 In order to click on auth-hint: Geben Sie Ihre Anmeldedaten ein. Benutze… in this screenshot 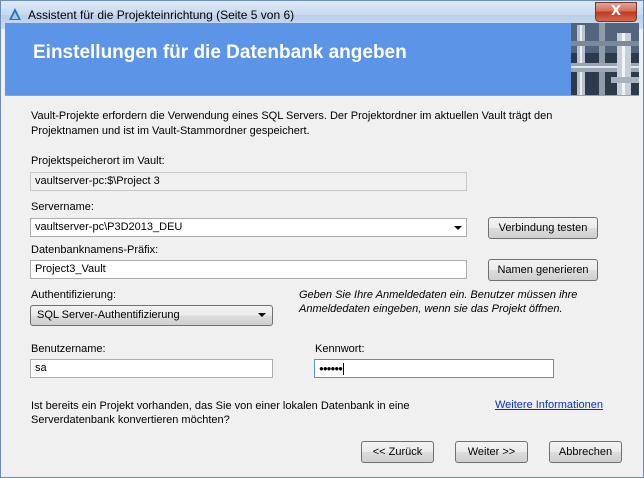, I will do `click(438, 302)`.